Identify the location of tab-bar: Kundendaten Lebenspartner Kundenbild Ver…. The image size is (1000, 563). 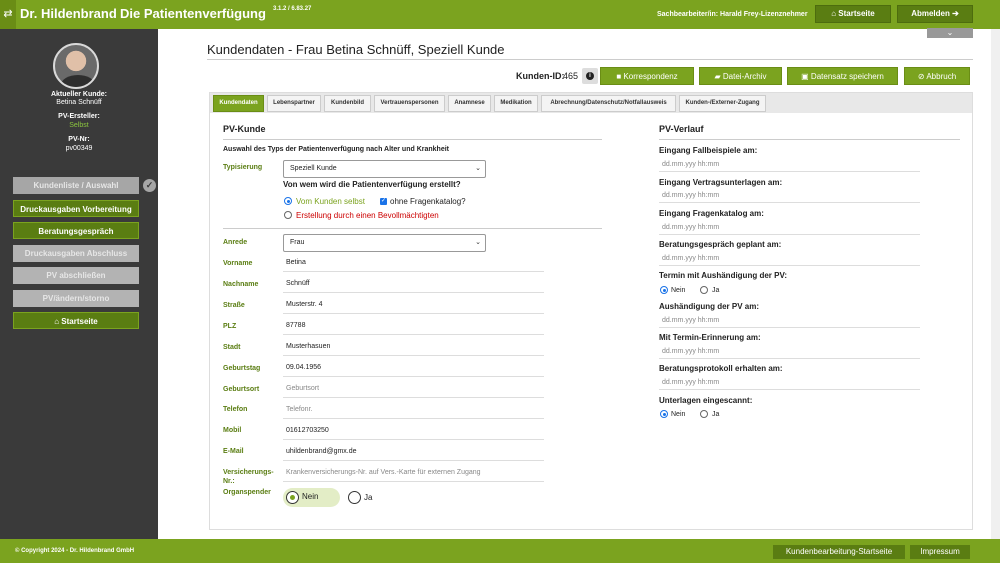
(591, 103).